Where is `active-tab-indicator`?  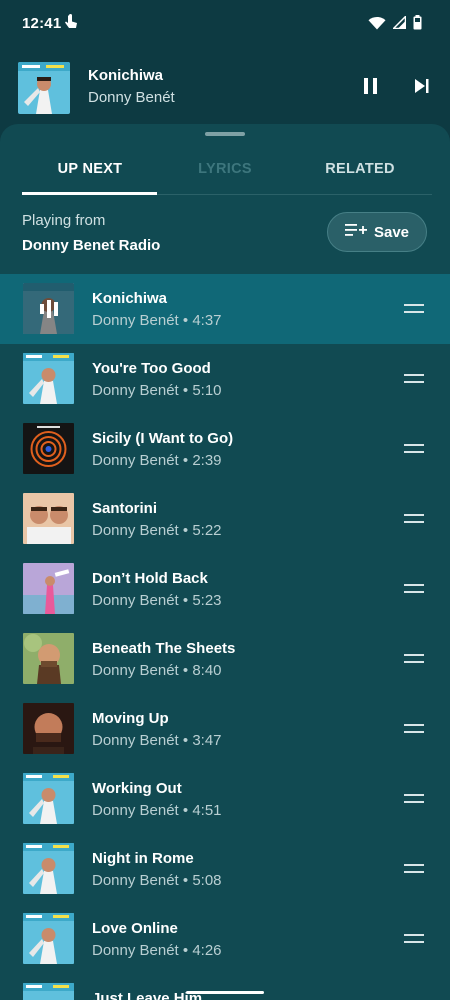 active-tab-indicator is located at coordinates (89, 193).